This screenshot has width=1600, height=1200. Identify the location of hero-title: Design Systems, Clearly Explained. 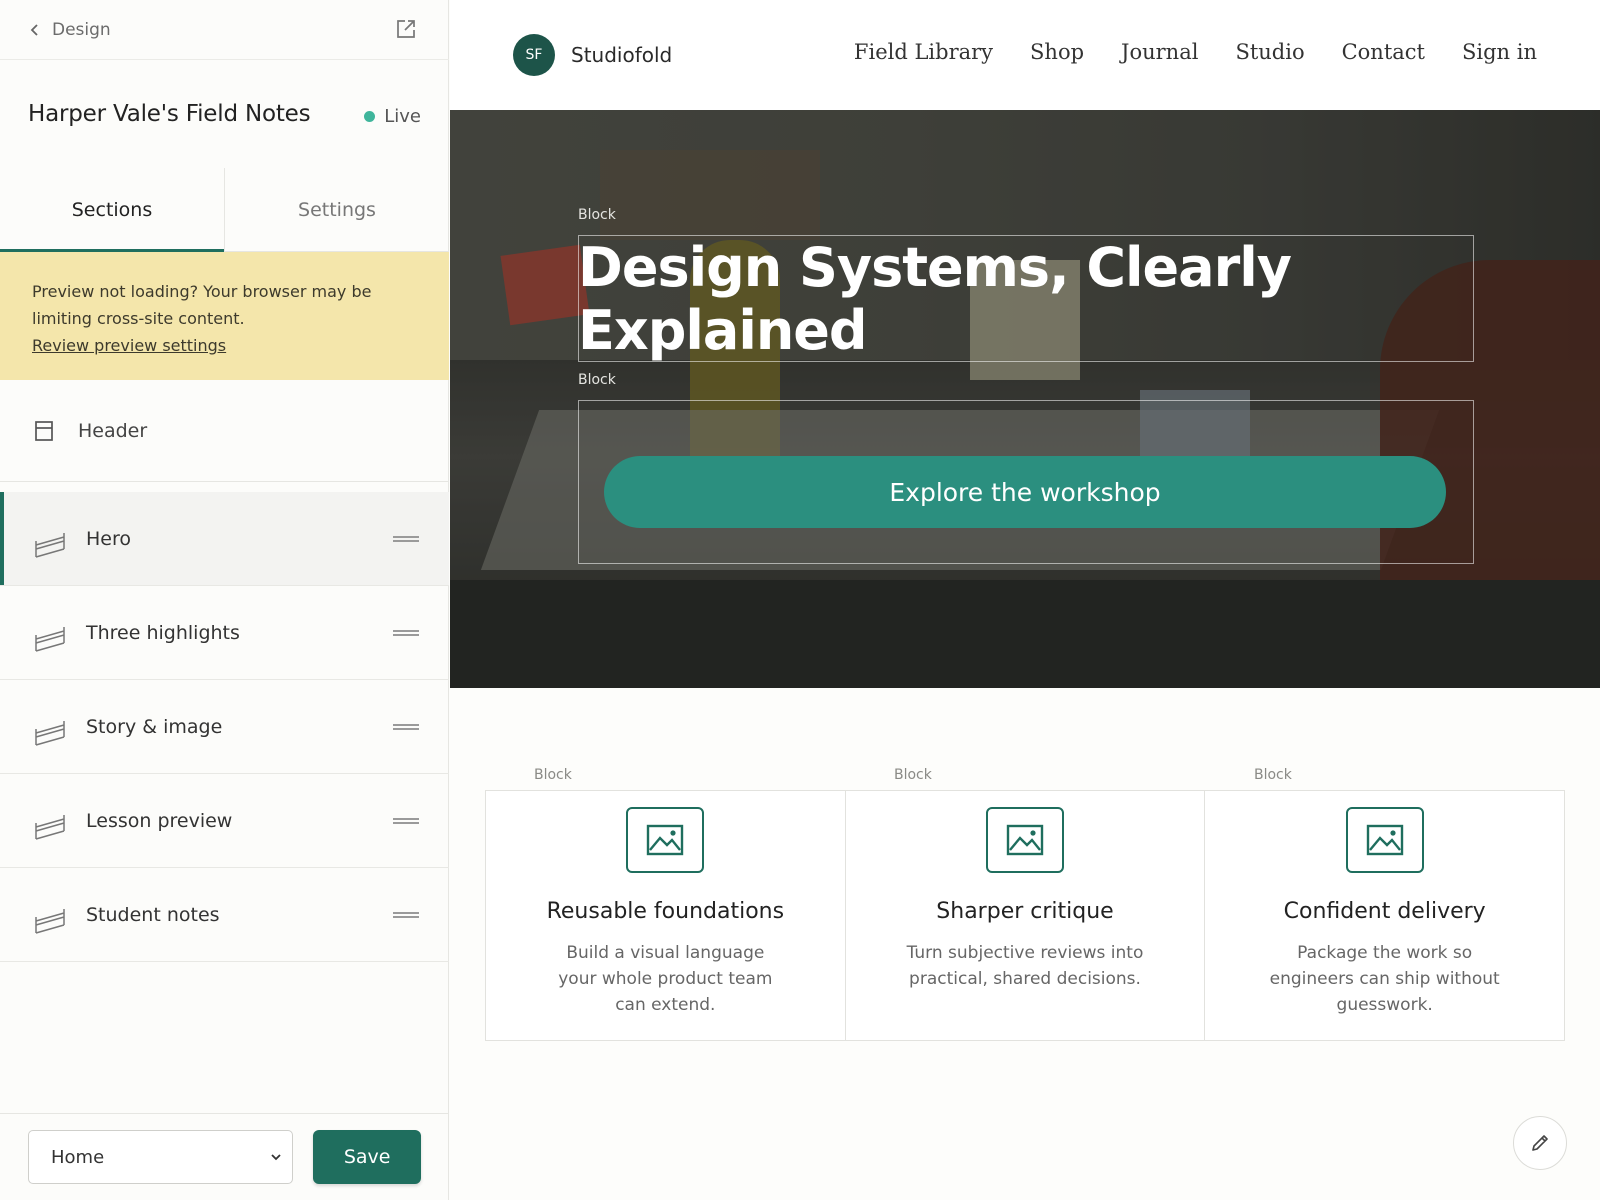
(935, 298).